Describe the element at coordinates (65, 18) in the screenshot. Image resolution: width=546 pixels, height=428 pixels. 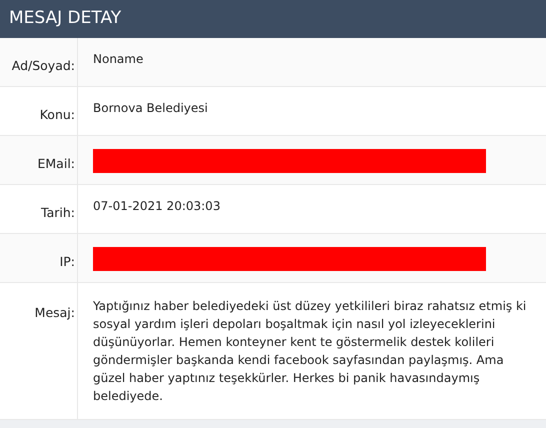
I see `panel-title: MESAJ DETAY` at that location.